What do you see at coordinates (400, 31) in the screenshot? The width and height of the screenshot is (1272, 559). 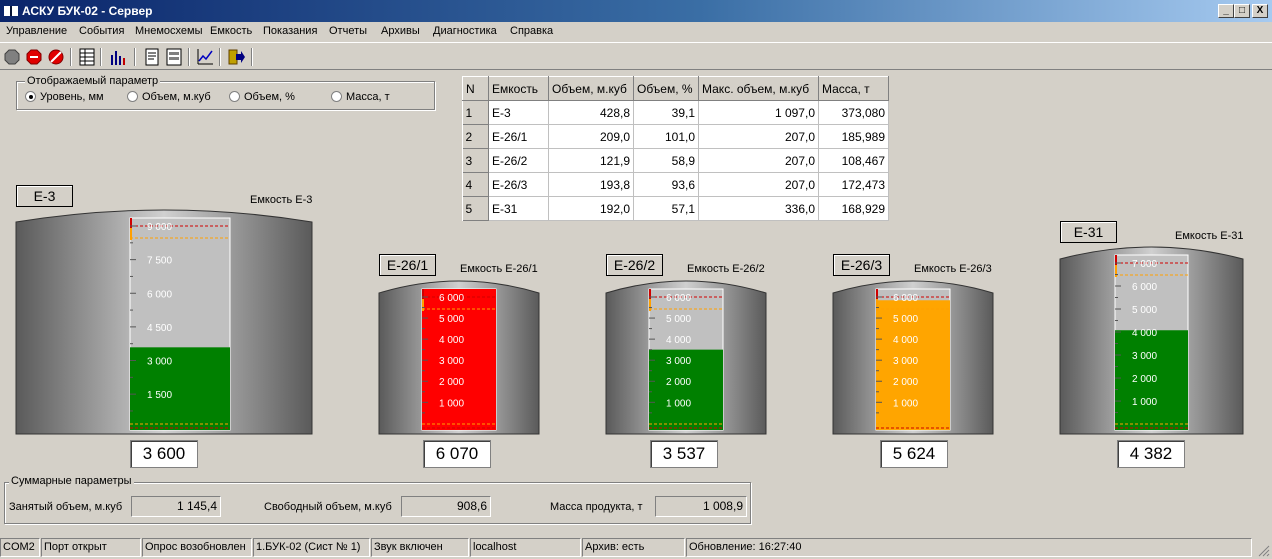 I see `menu-archives: Архивы` at bounding box center [400, 31].